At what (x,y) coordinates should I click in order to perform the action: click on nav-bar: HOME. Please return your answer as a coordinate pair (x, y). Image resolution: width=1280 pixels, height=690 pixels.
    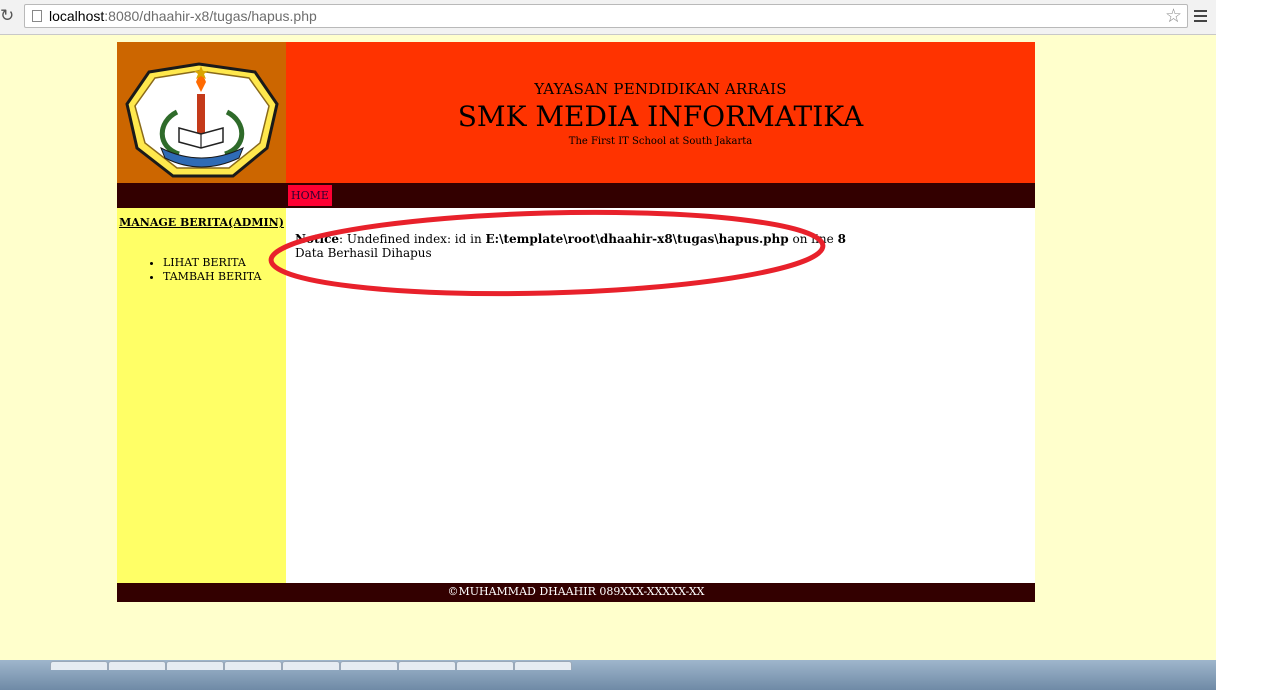
    Looking at the image, I should click on (576, 195).